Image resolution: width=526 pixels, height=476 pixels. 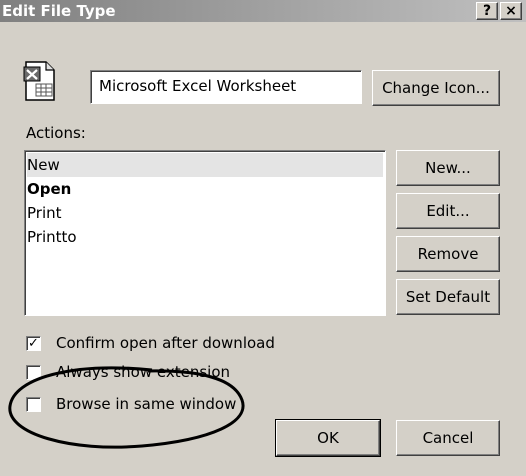 What do you see at coordinates (487, 11) in the screenshot?
I see `help-button: ?` at bounding box center [487, 11].